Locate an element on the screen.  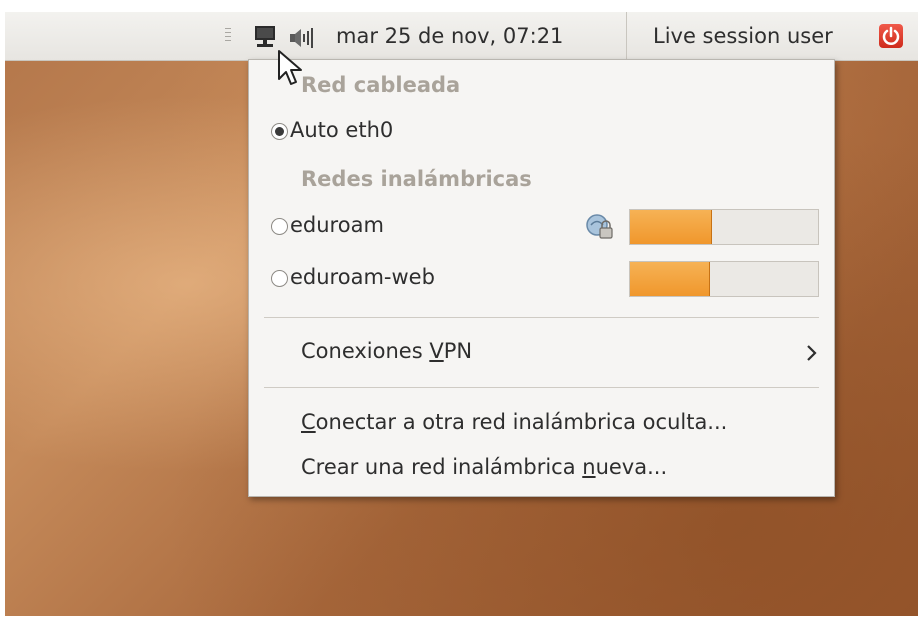
panel-clock: mar 25 de nov, 07:21 is located at coordinates (449, 36).